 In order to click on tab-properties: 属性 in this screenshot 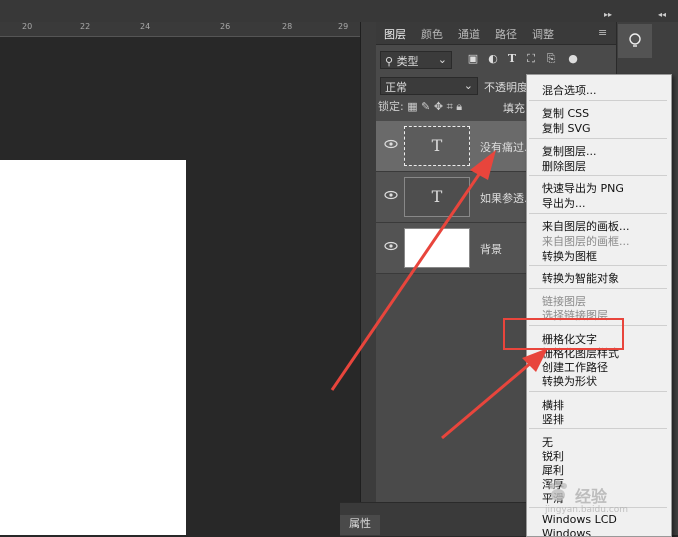, I will do `click(360, 525)`.